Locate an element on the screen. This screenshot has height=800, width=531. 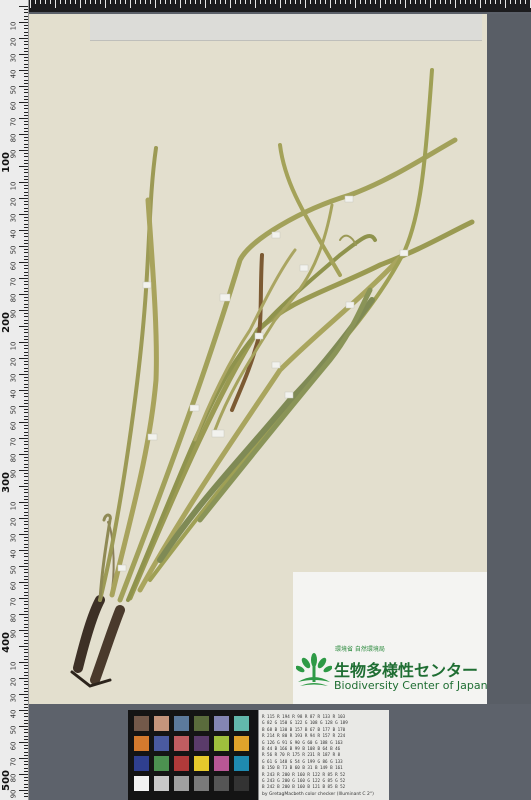
center-name-japanese: 生物多様性センター is located at coordinates (406, 670).